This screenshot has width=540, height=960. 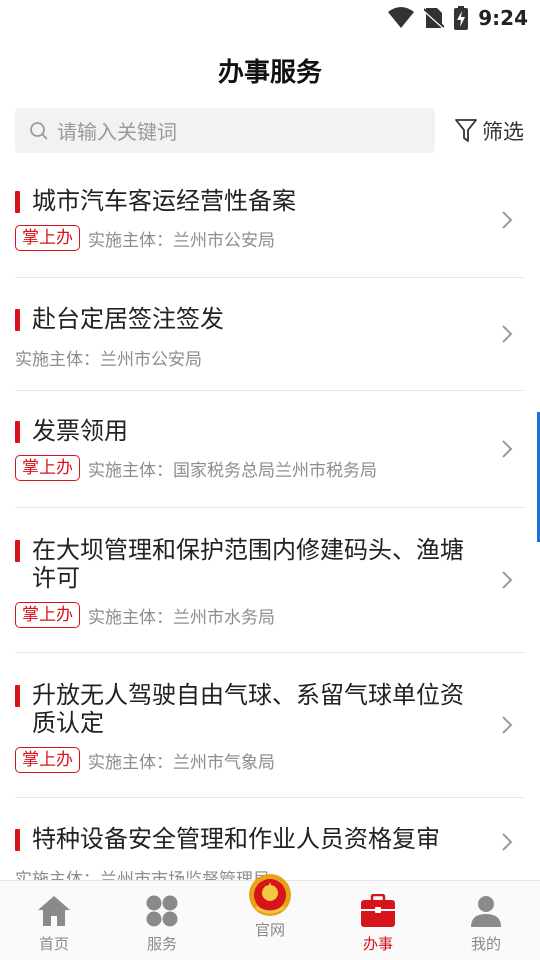 I want to click on service-title: 发票领用, so click(x=250, y=431).